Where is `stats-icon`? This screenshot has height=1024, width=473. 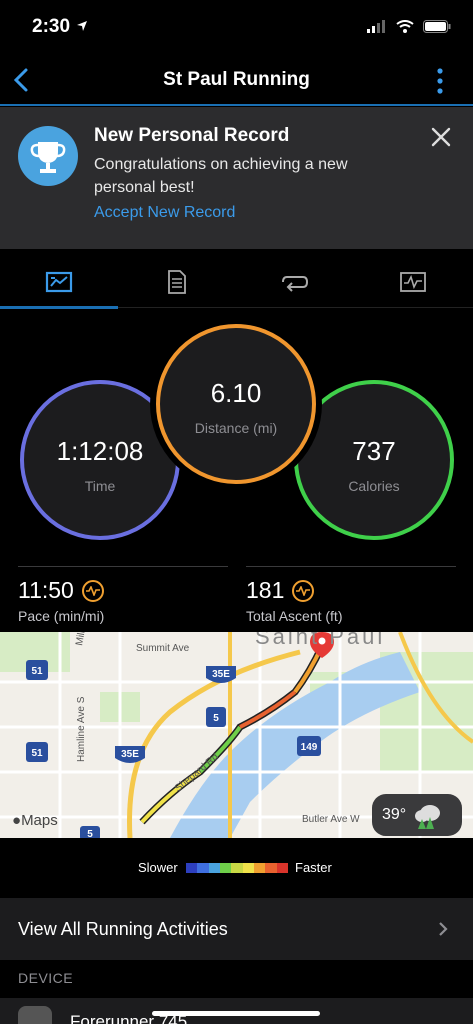 stats-icon is located at coordinates (59, 282).